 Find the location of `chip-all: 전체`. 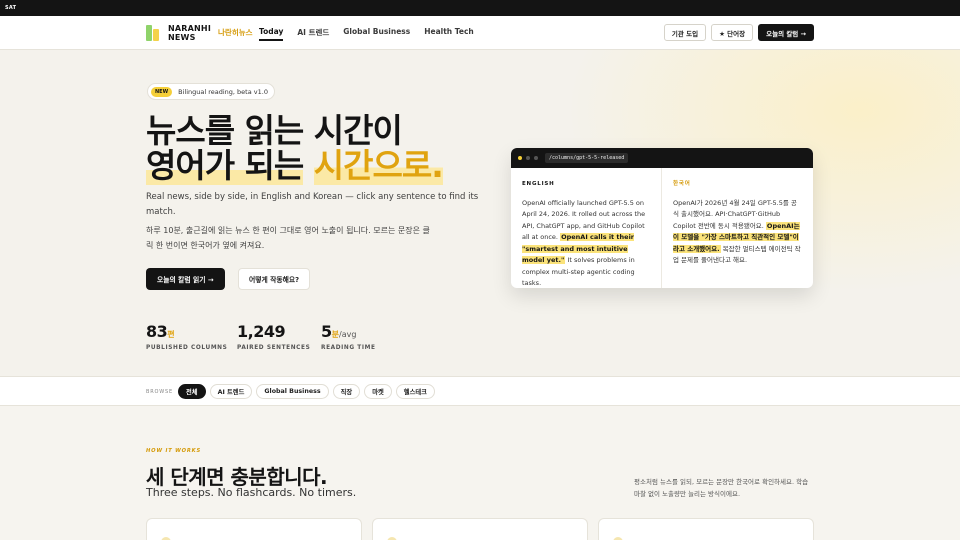

chip-all: 전체 is located at coordinates (192, 391).